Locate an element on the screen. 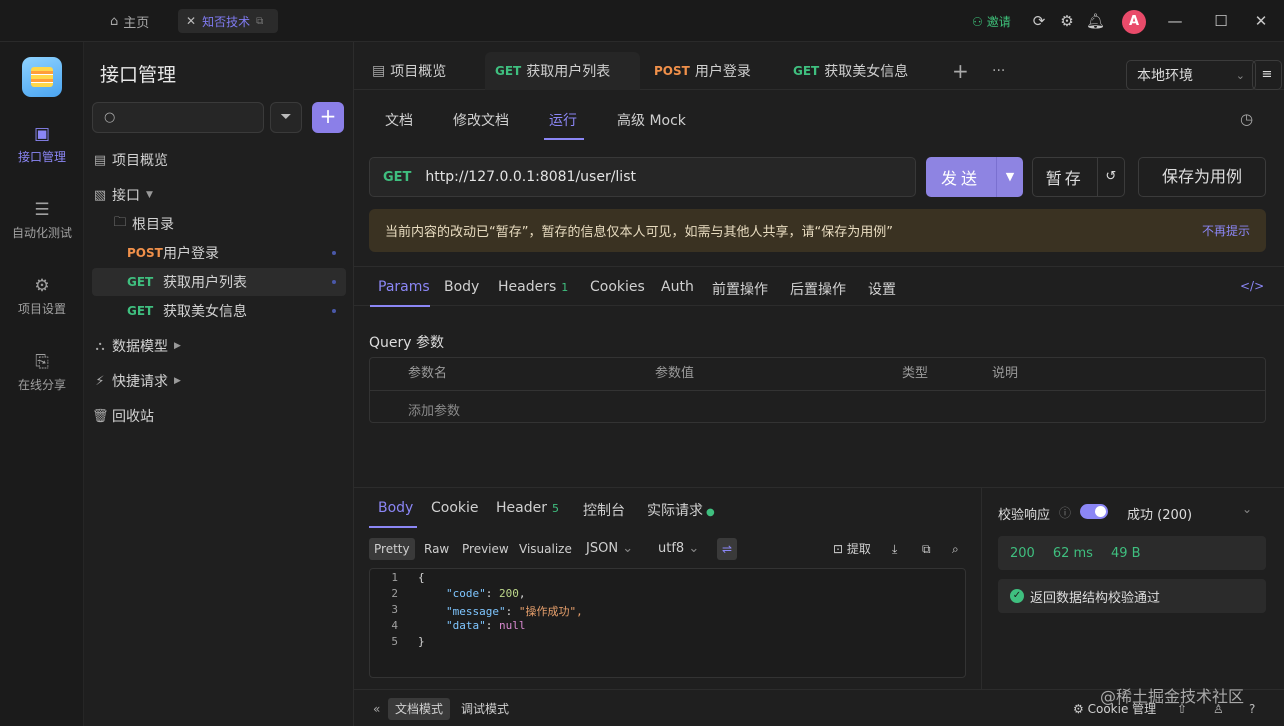 The image size is (1284, 726). tab-auth: Auth is located at coordinates (677, 287).